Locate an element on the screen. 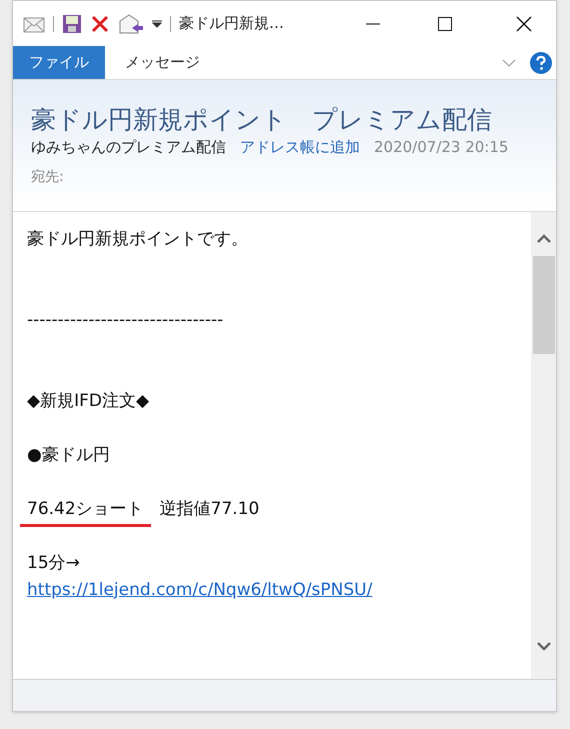 The width and height of the screenshot is (570, 729). ribbon-tab: メッセージ is located at coordinates (162, 62).